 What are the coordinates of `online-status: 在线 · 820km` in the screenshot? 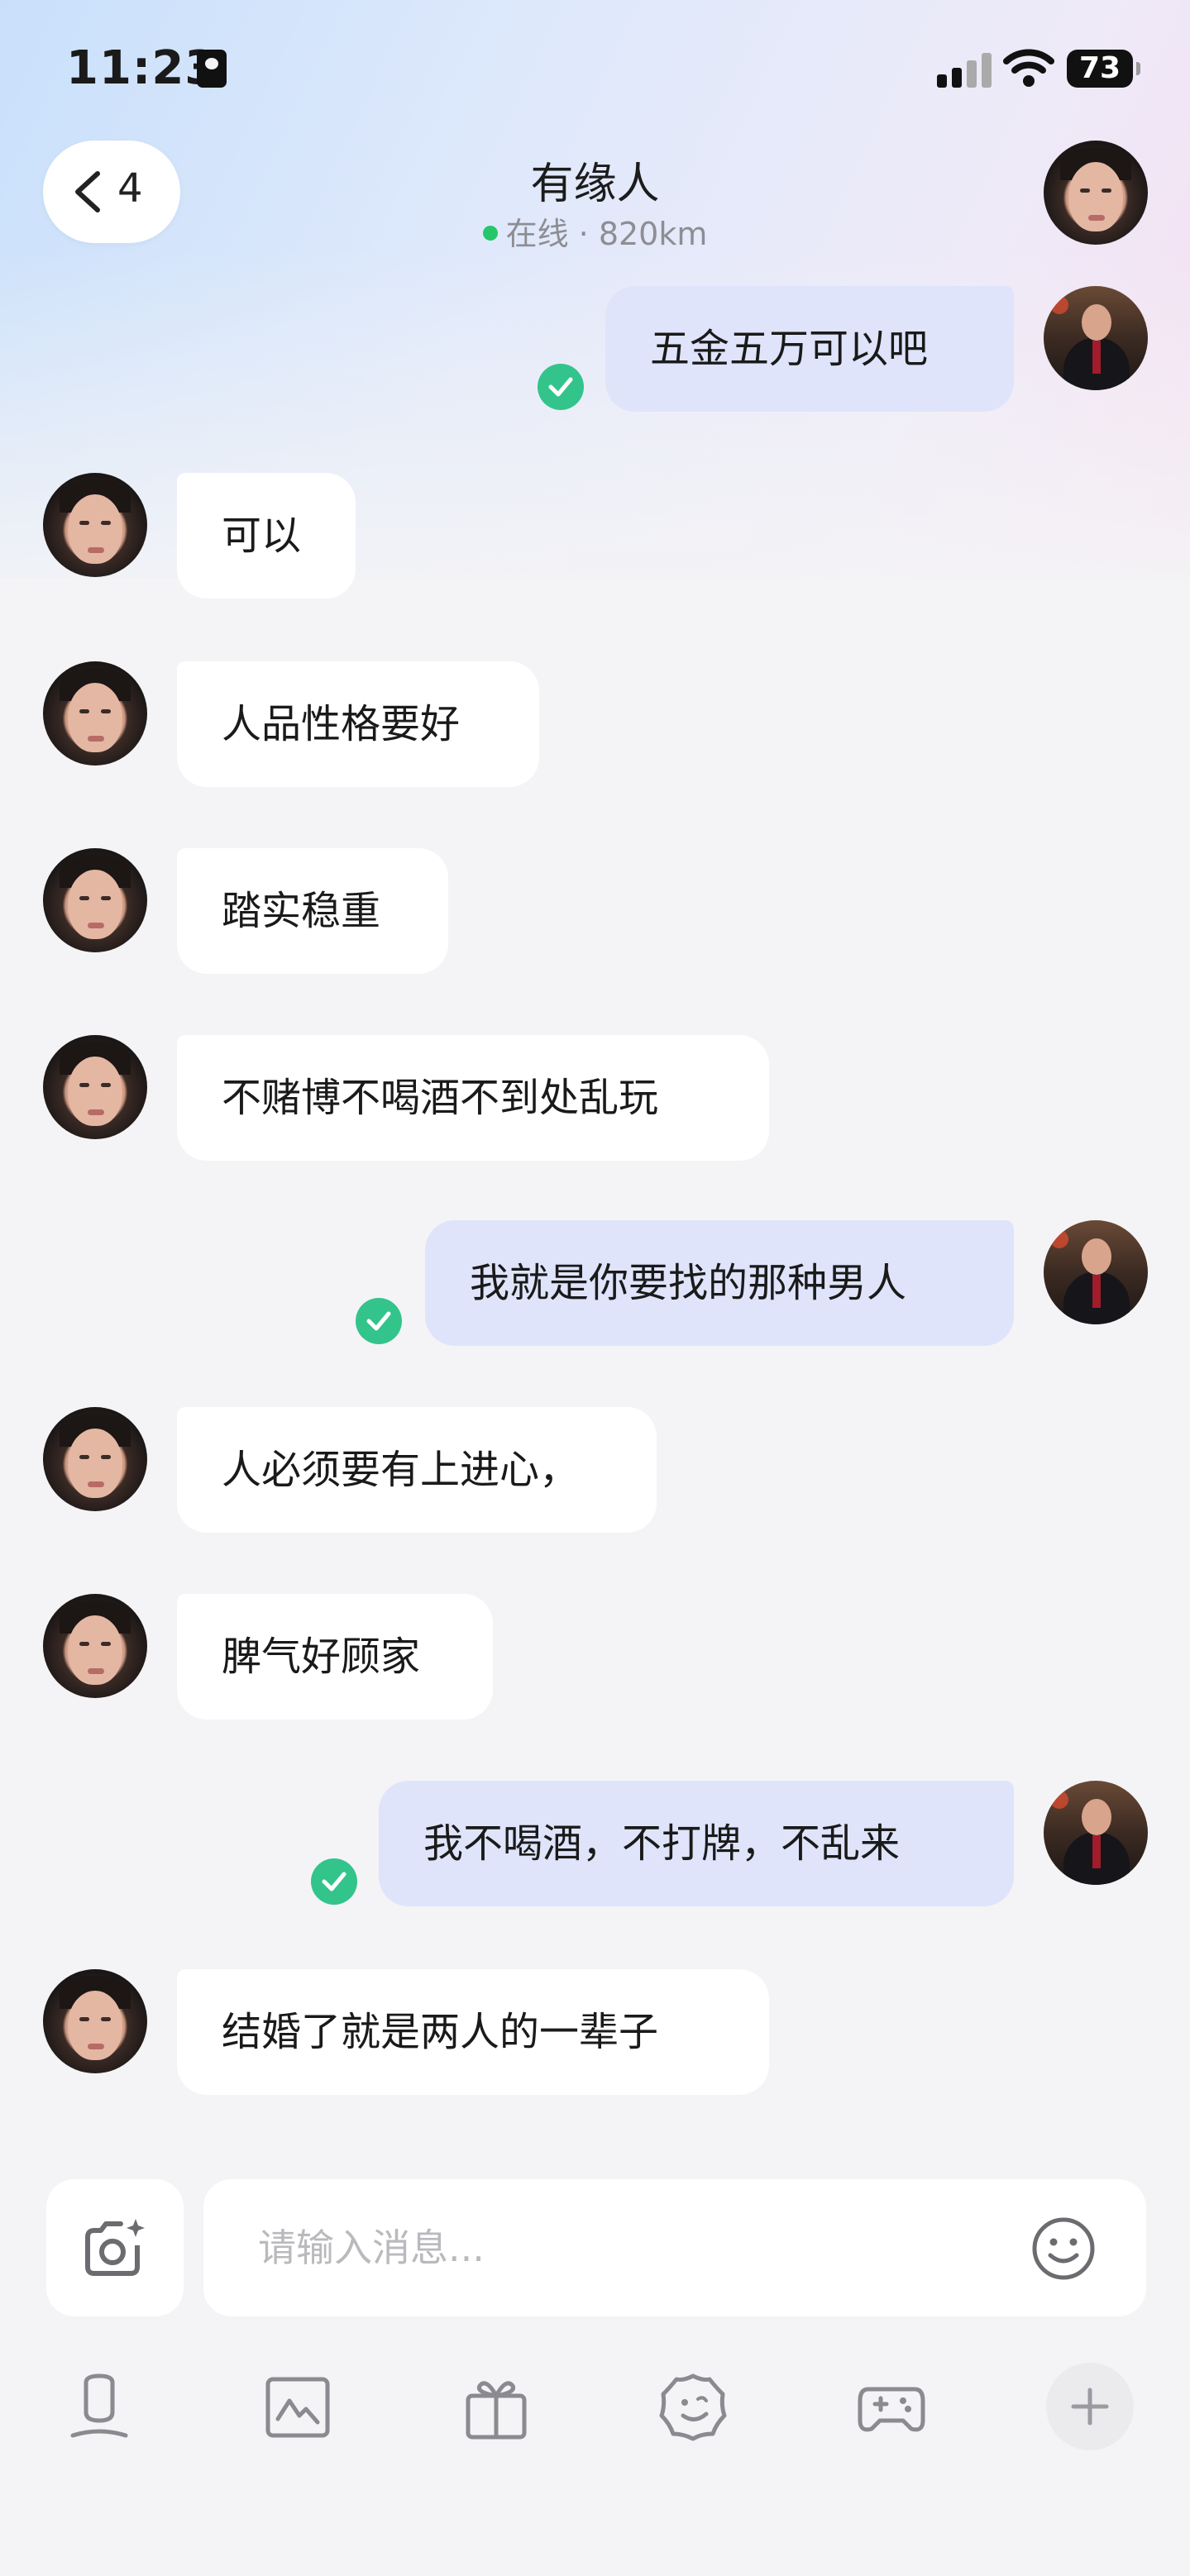 It's located at (595, 231).